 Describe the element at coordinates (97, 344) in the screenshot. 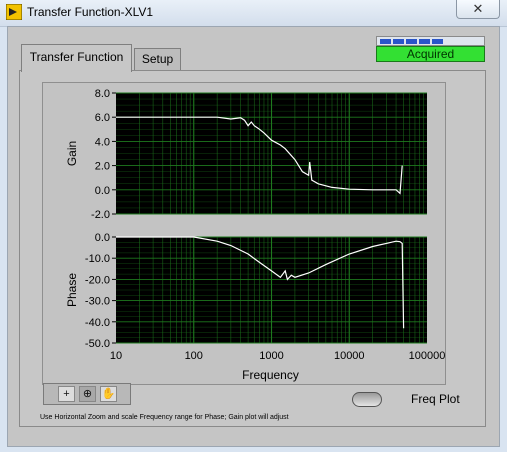

I see `phase-y-tick-label: -50.0` at that location.